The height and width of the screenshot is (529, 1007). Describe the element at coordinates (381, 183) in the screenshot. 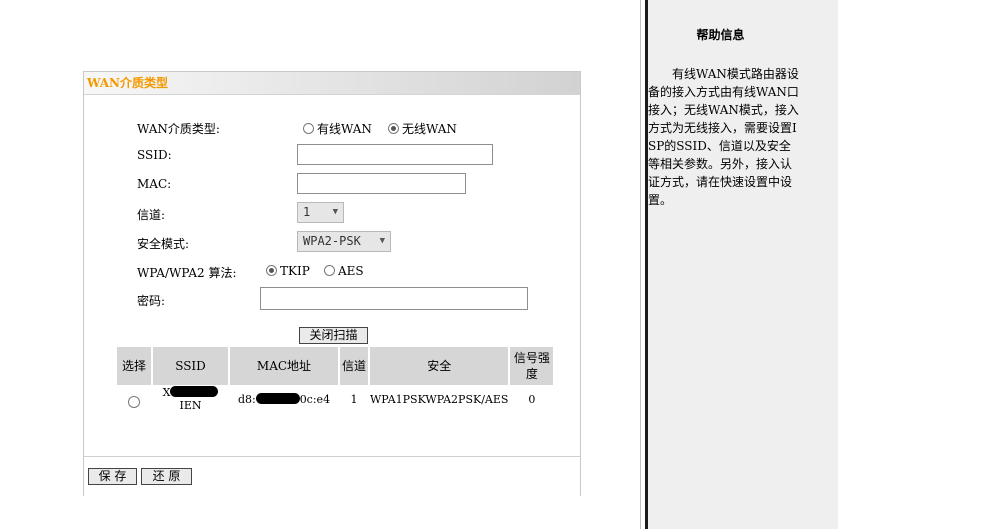

I see `mac-input` at that location.